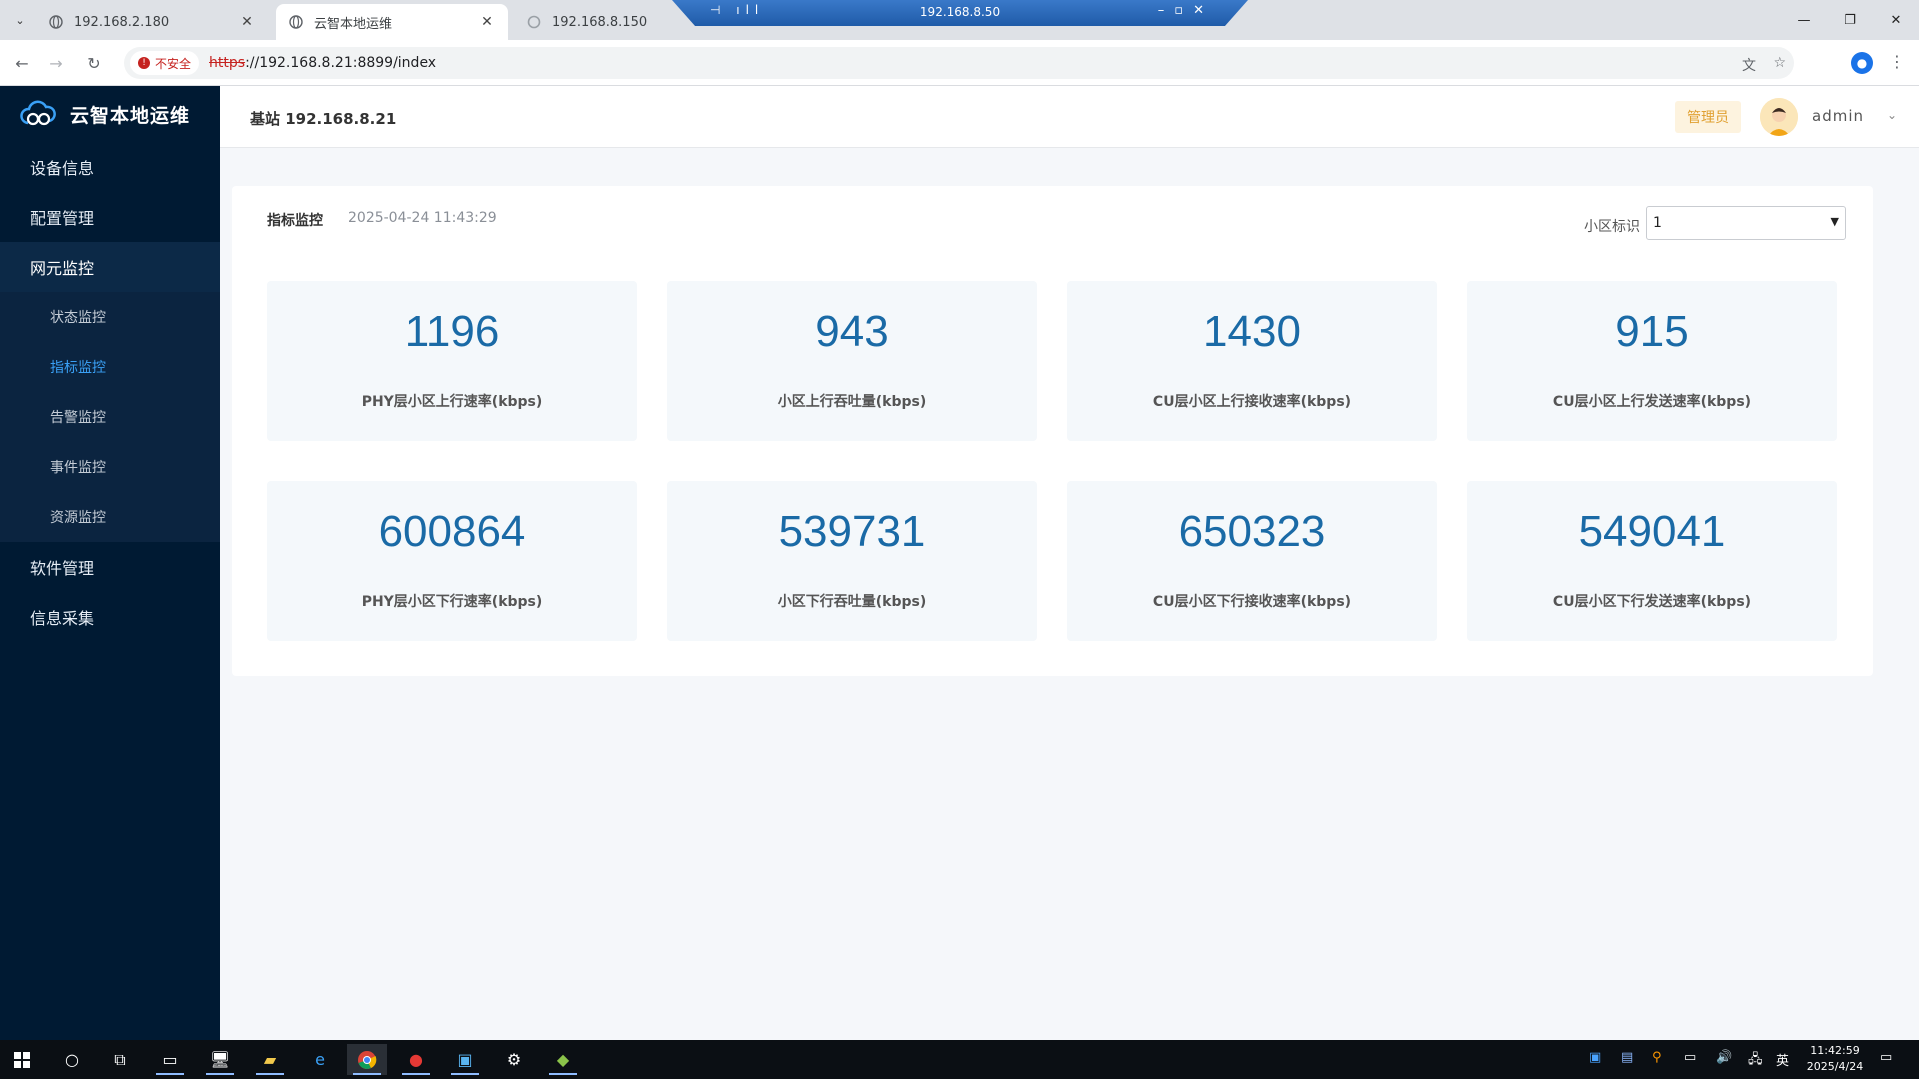 The width and height of the screenshot is (1919, 1079). Describe the element at coordinates (563, 1059) in the screenshot. I see `green-app-icon: ◆` at that location.